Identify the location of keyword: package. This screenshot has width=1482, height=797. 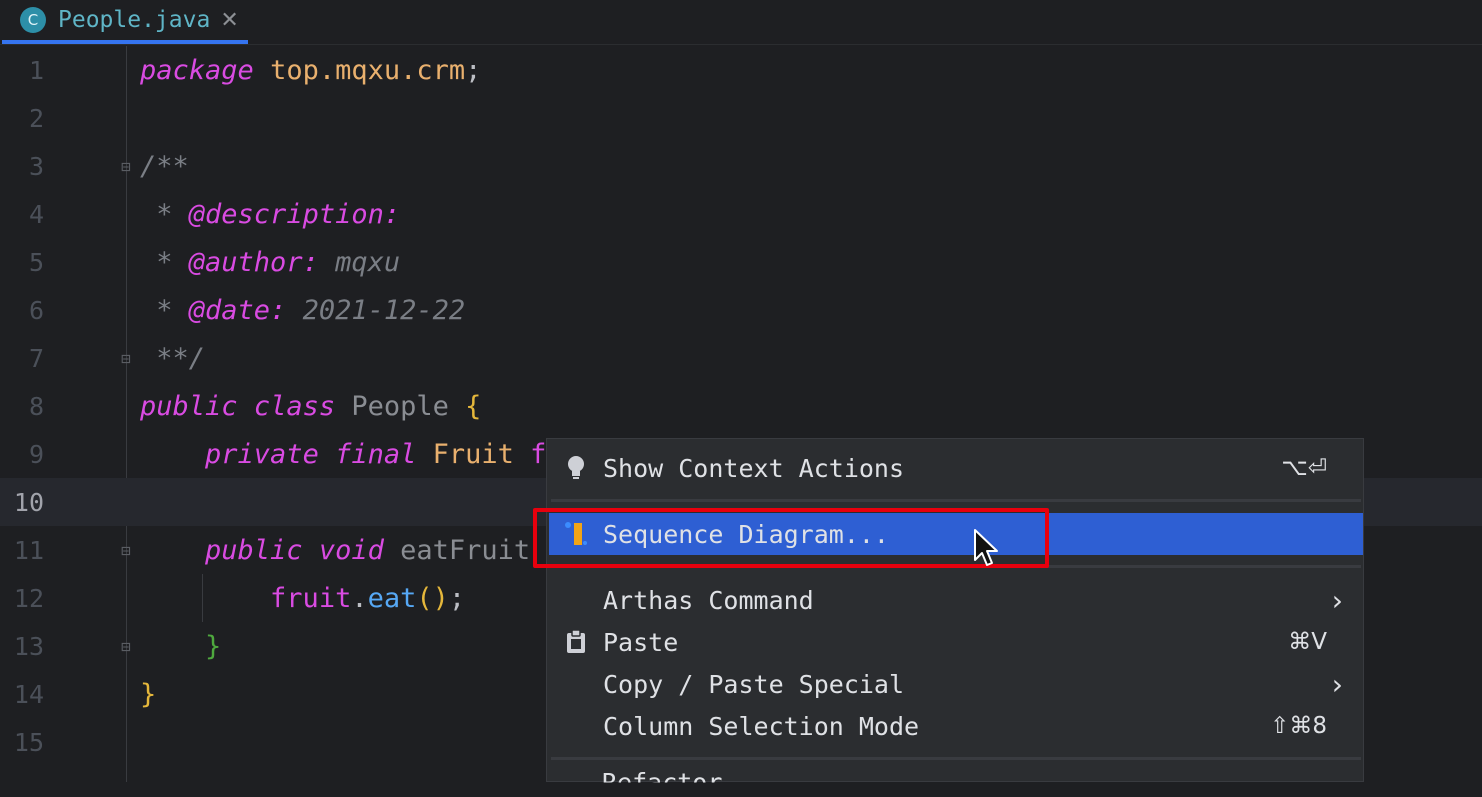
(197, 70).